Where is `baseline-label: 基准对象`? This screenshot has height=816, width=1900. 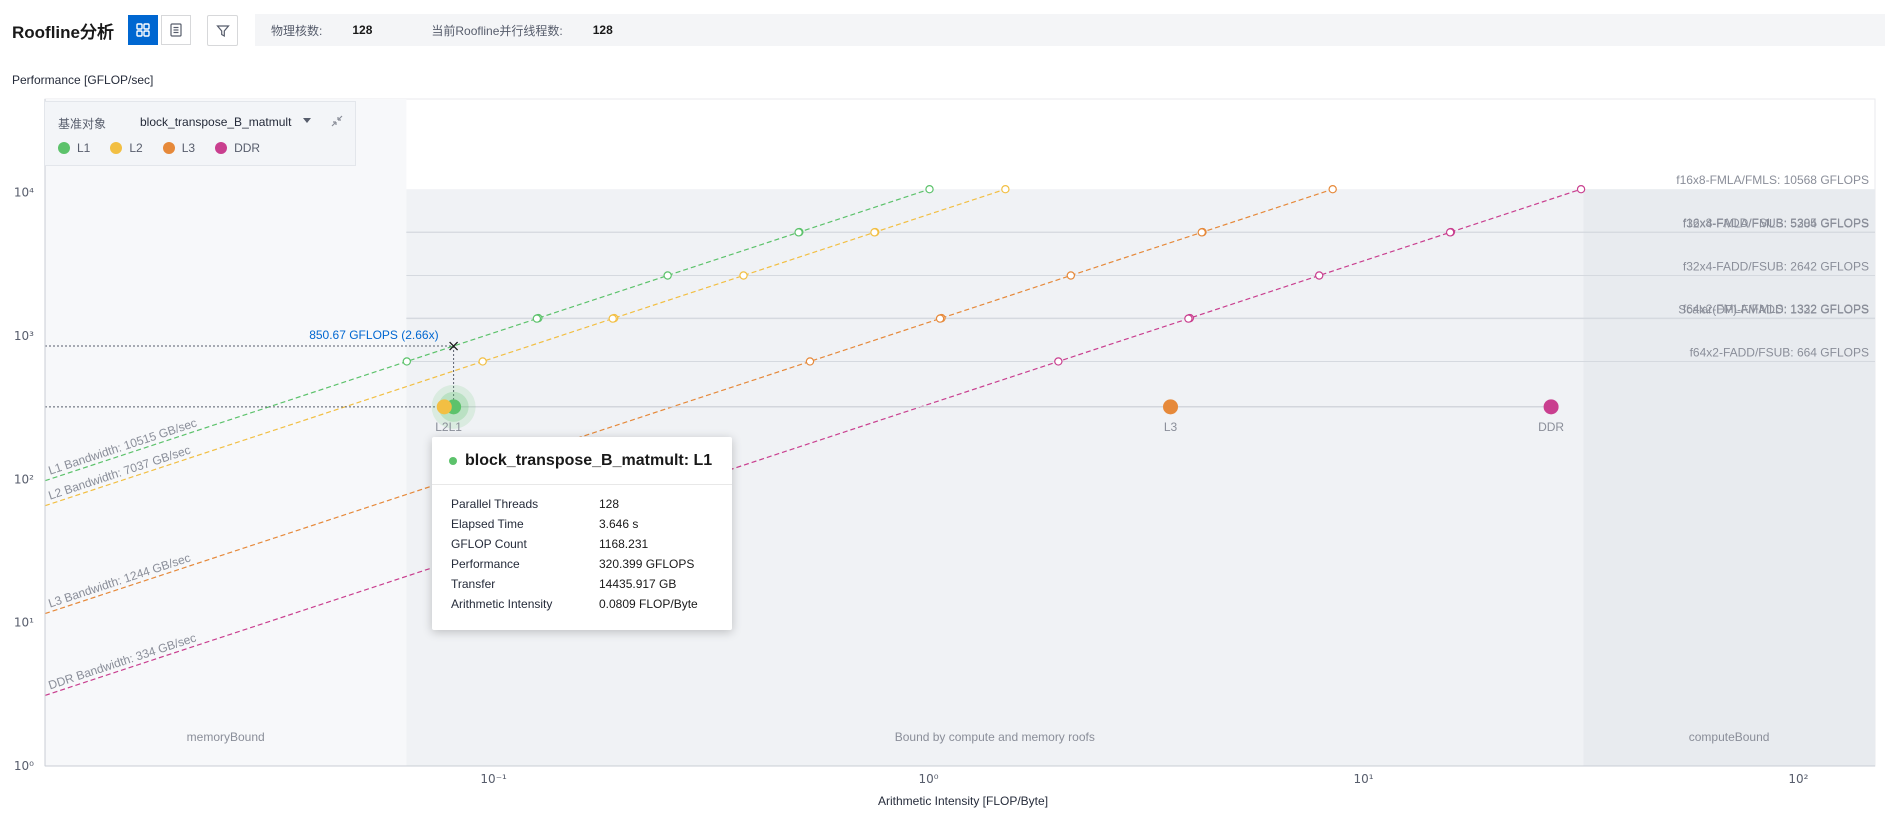 baseline-label: 基准对象 is located at coordinates (82, 124).